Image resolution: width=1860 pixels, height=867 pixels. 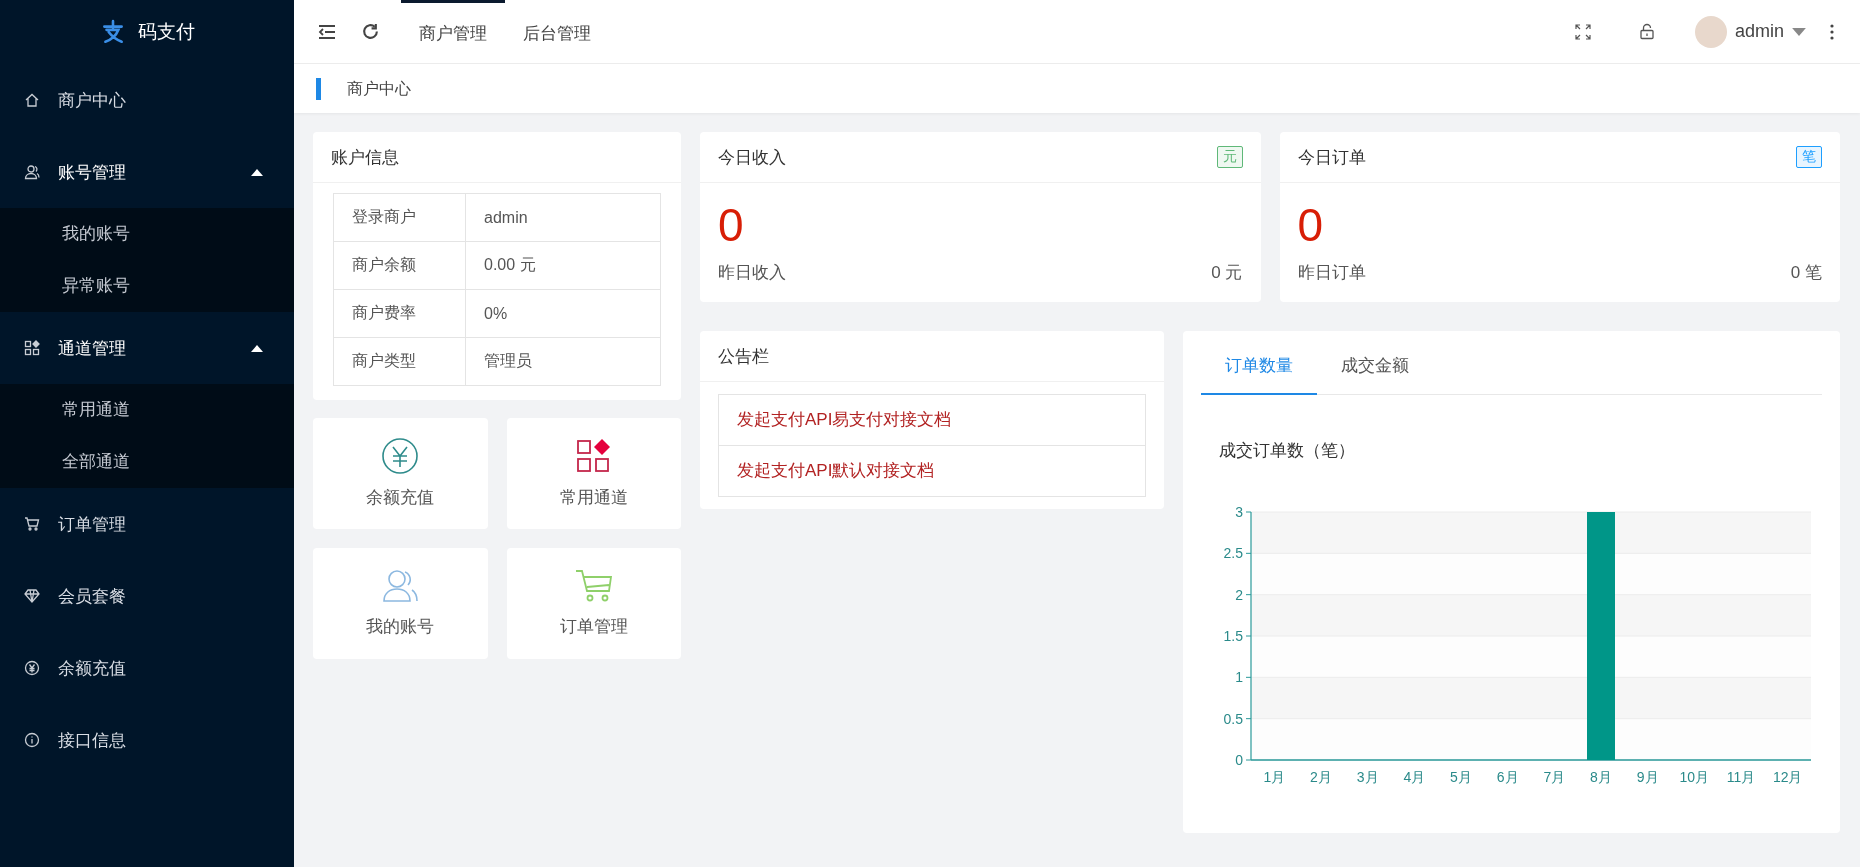 I want to click on chart-tab: 订单数量, so click(x=1259, y=367).